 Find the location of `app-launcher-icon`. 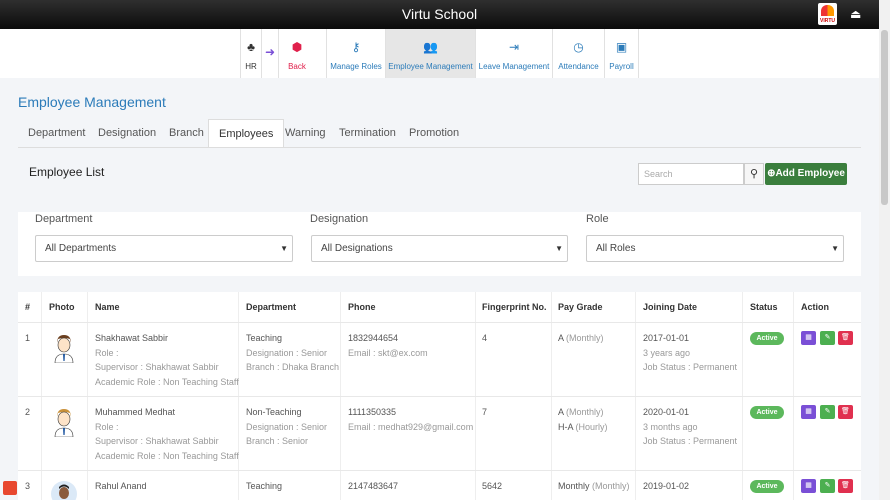

app-launcher-icon is located at coordinates (10, 488).